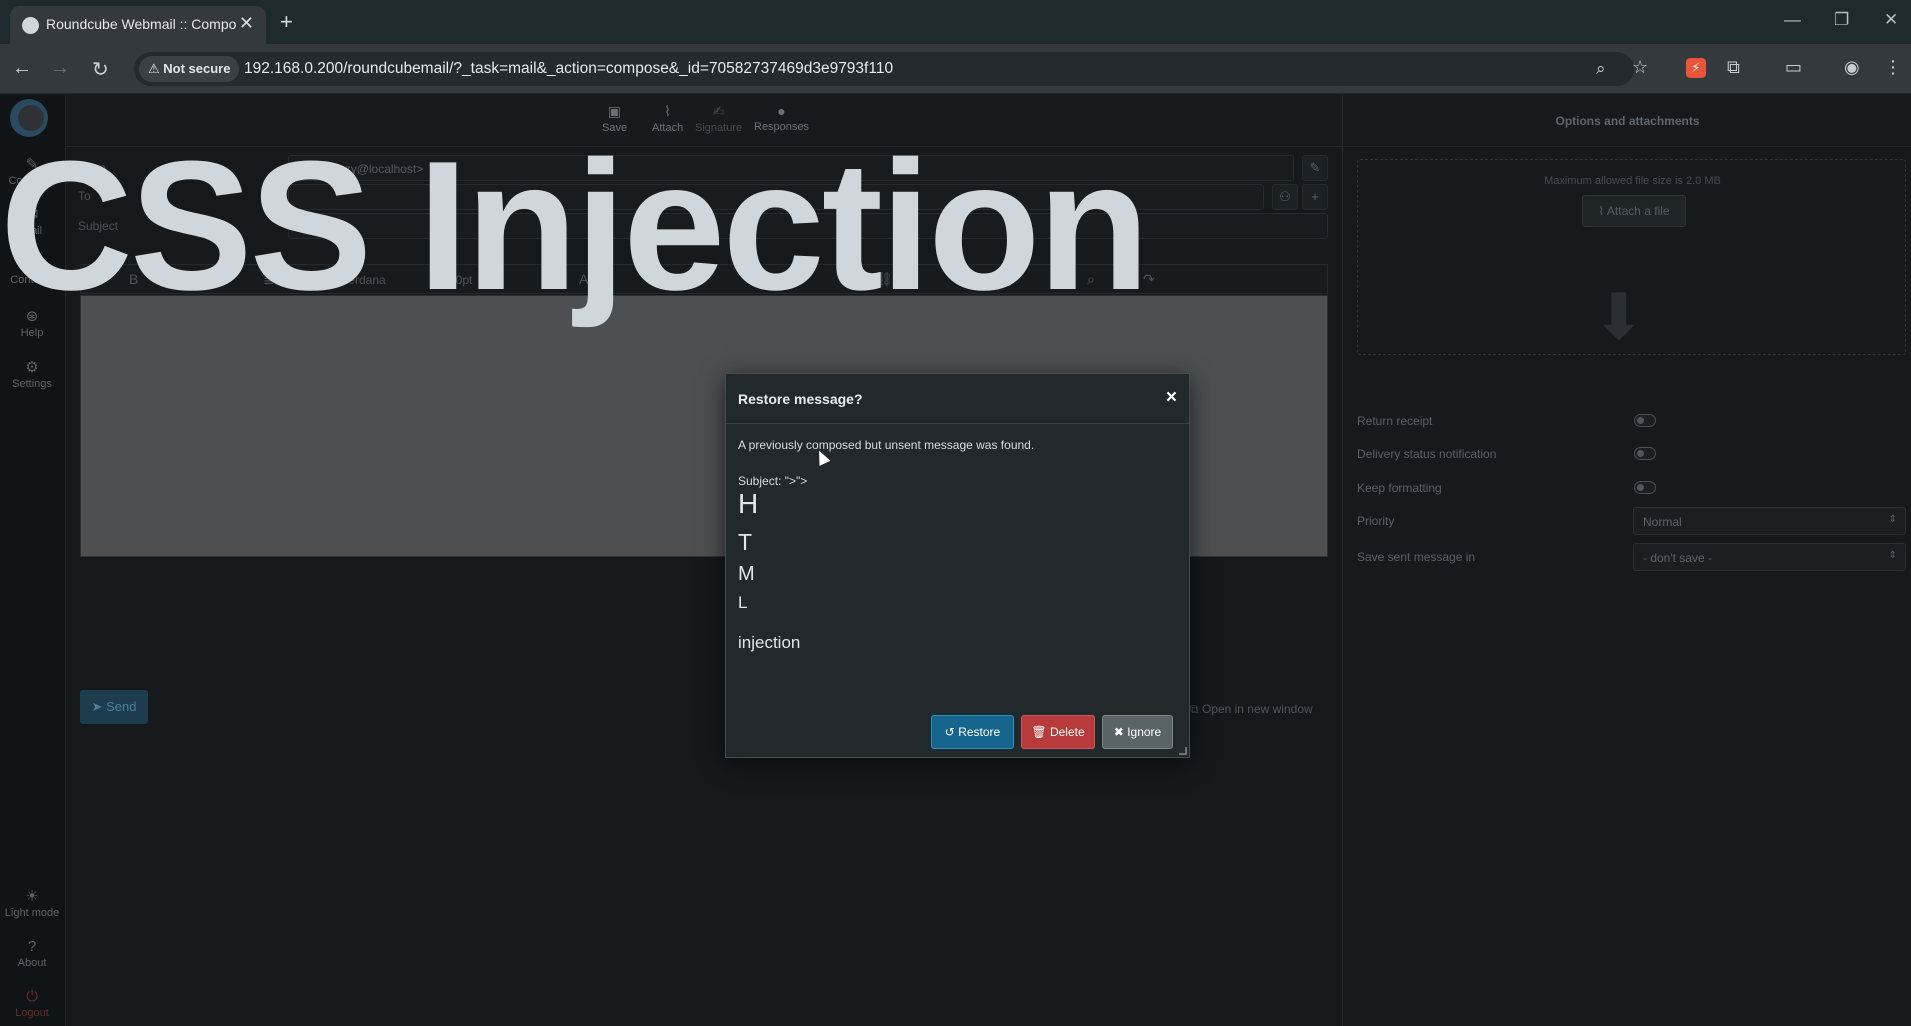 The height and width of the screenshot is (1026, 1911). Describe the element at coordinates (1769, 521) in the screenshot. I see `priority-select: Normal ⇕` at that location.